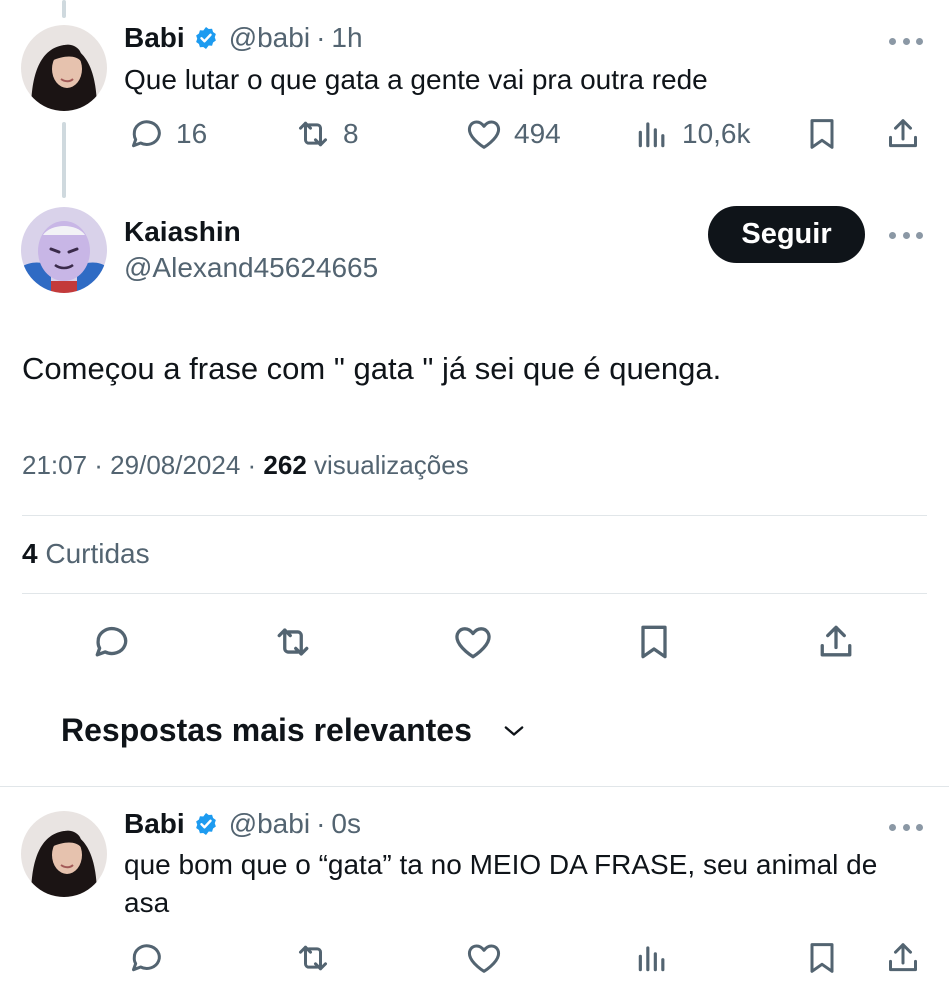  What do you see at coordinates (30, 553) in the screenshot?
I see `likes-total: 4` at bounding box center [30, 553].